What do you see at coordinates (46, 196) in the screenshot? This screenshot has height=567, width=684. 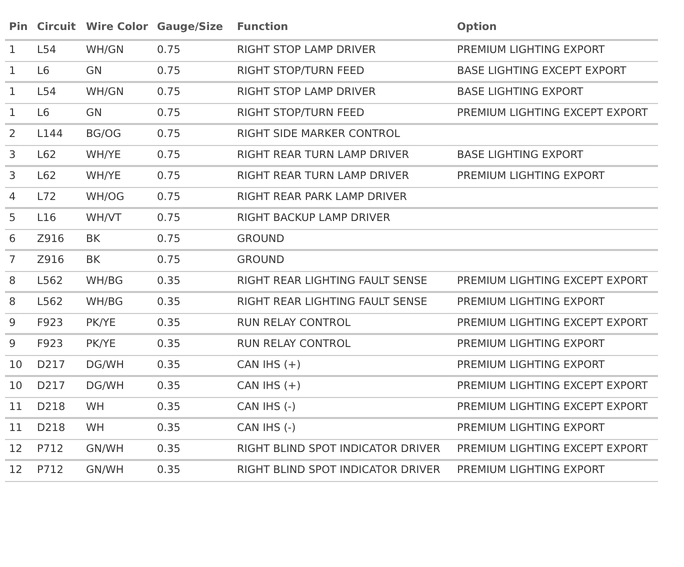 I see `table-cell: L72` at bounding box center [46, 196].